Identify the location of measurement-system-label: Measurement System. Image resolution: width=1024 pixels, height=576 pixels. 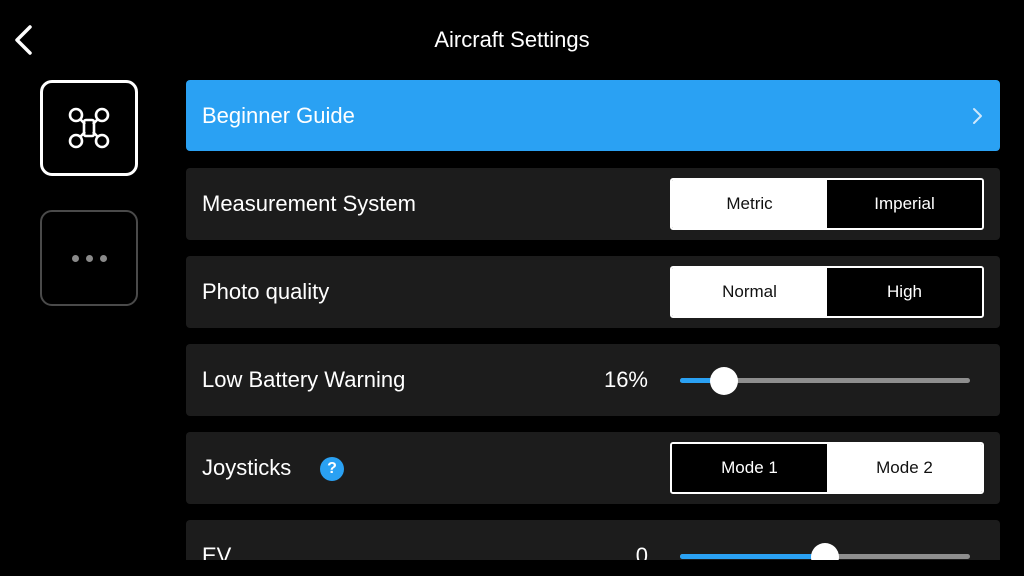
(309, 203).